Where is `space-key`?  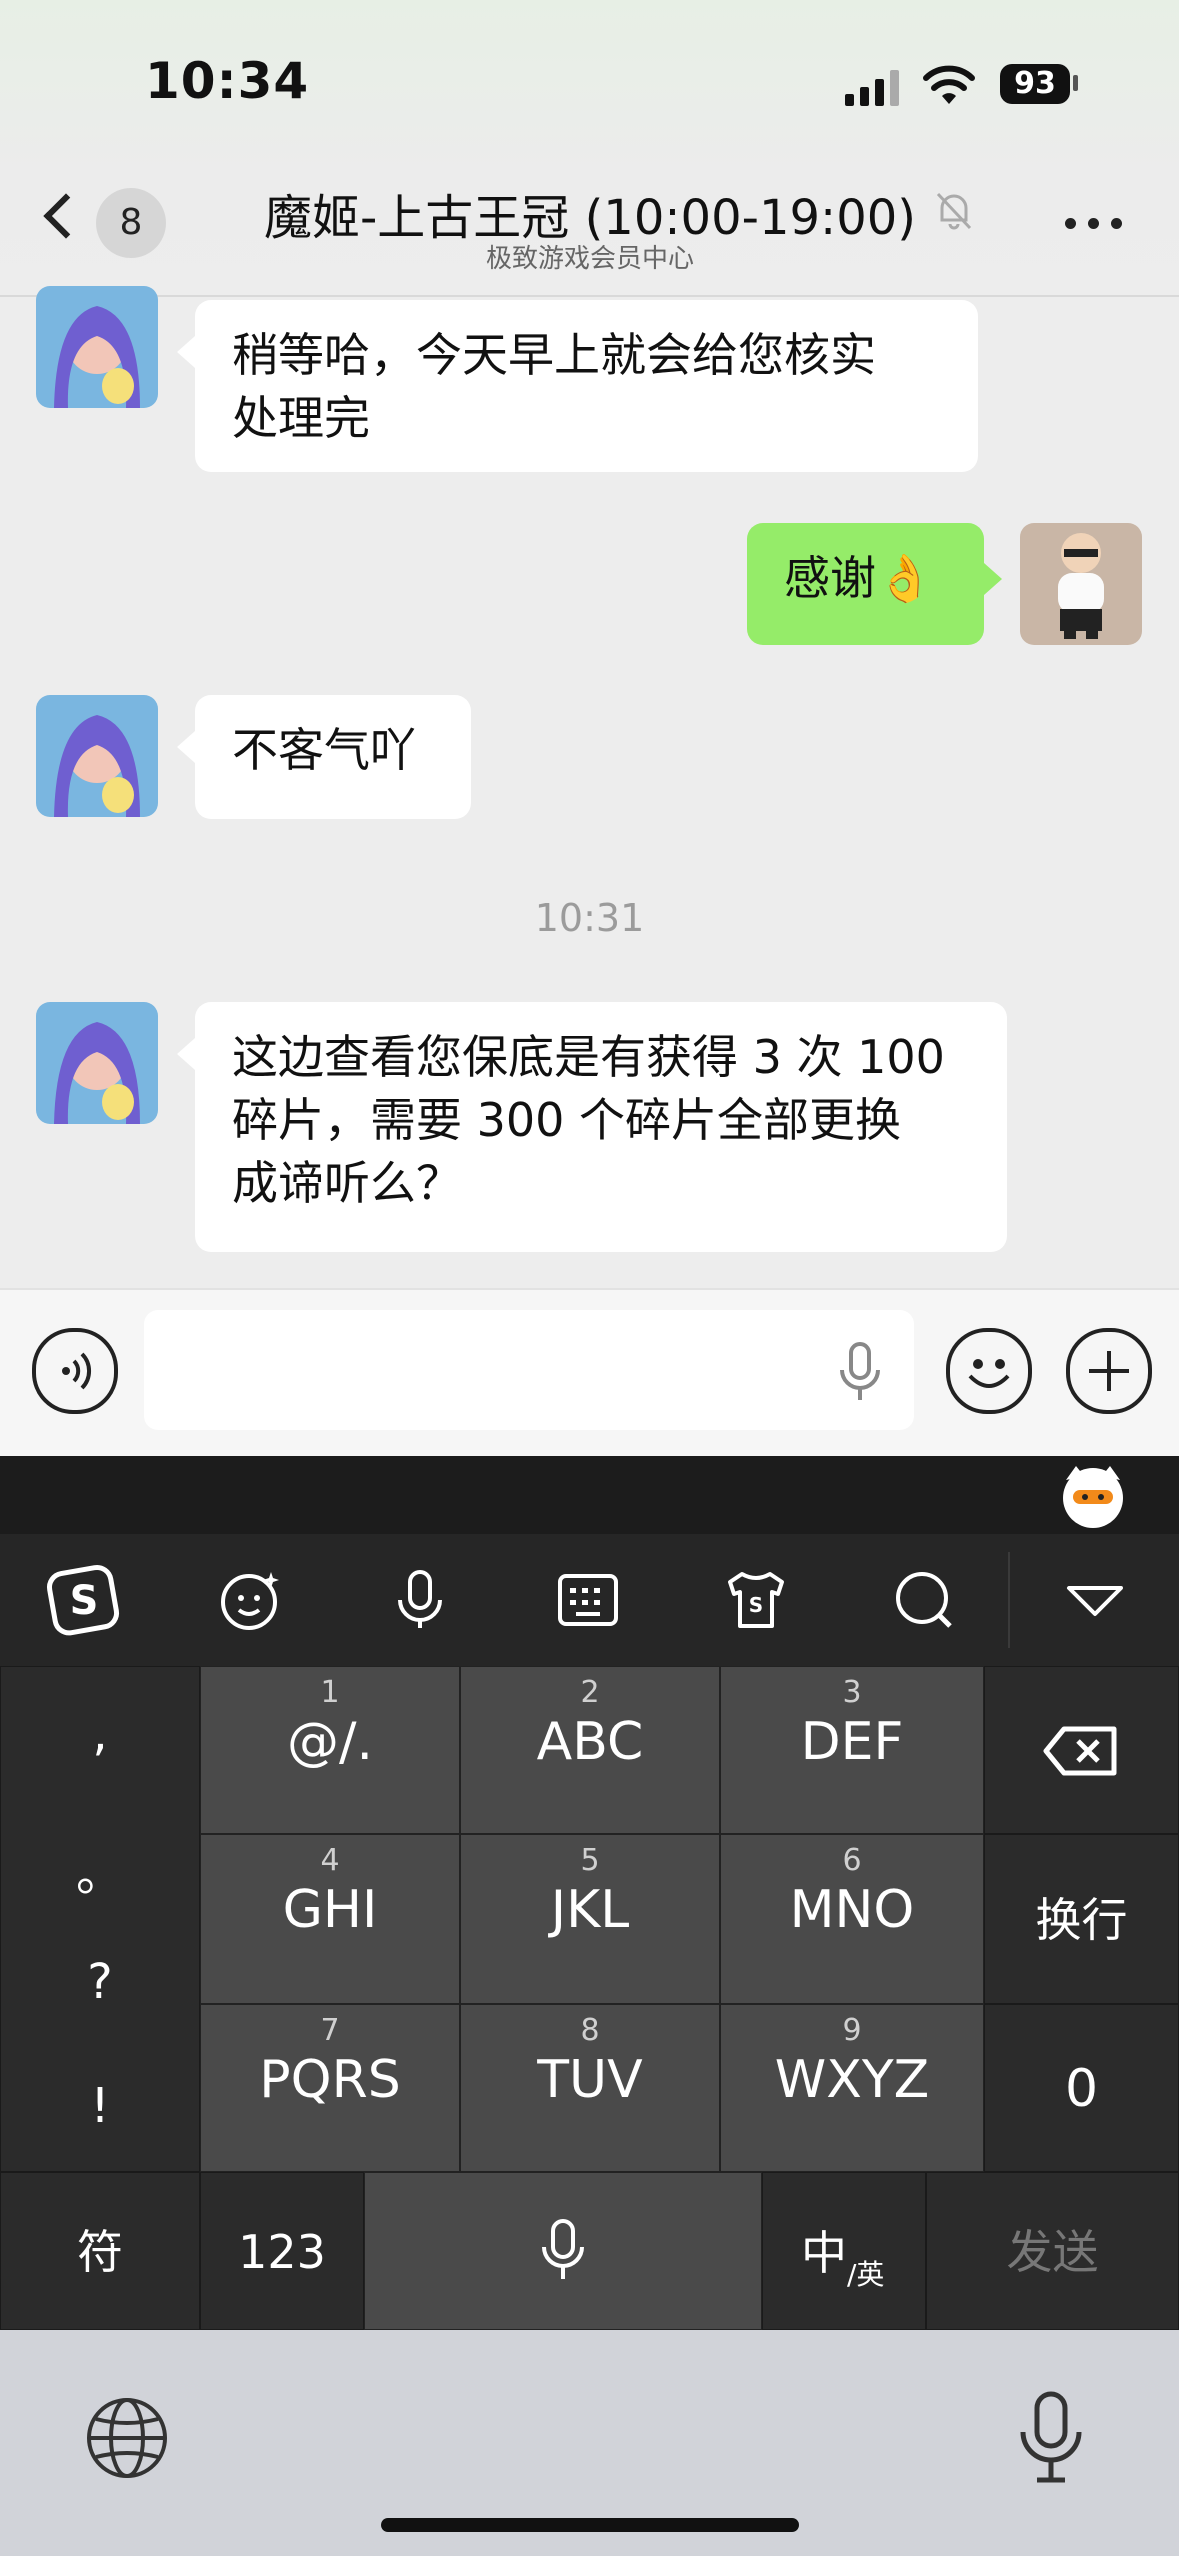
space-key is located at coordinates (563, 2251).